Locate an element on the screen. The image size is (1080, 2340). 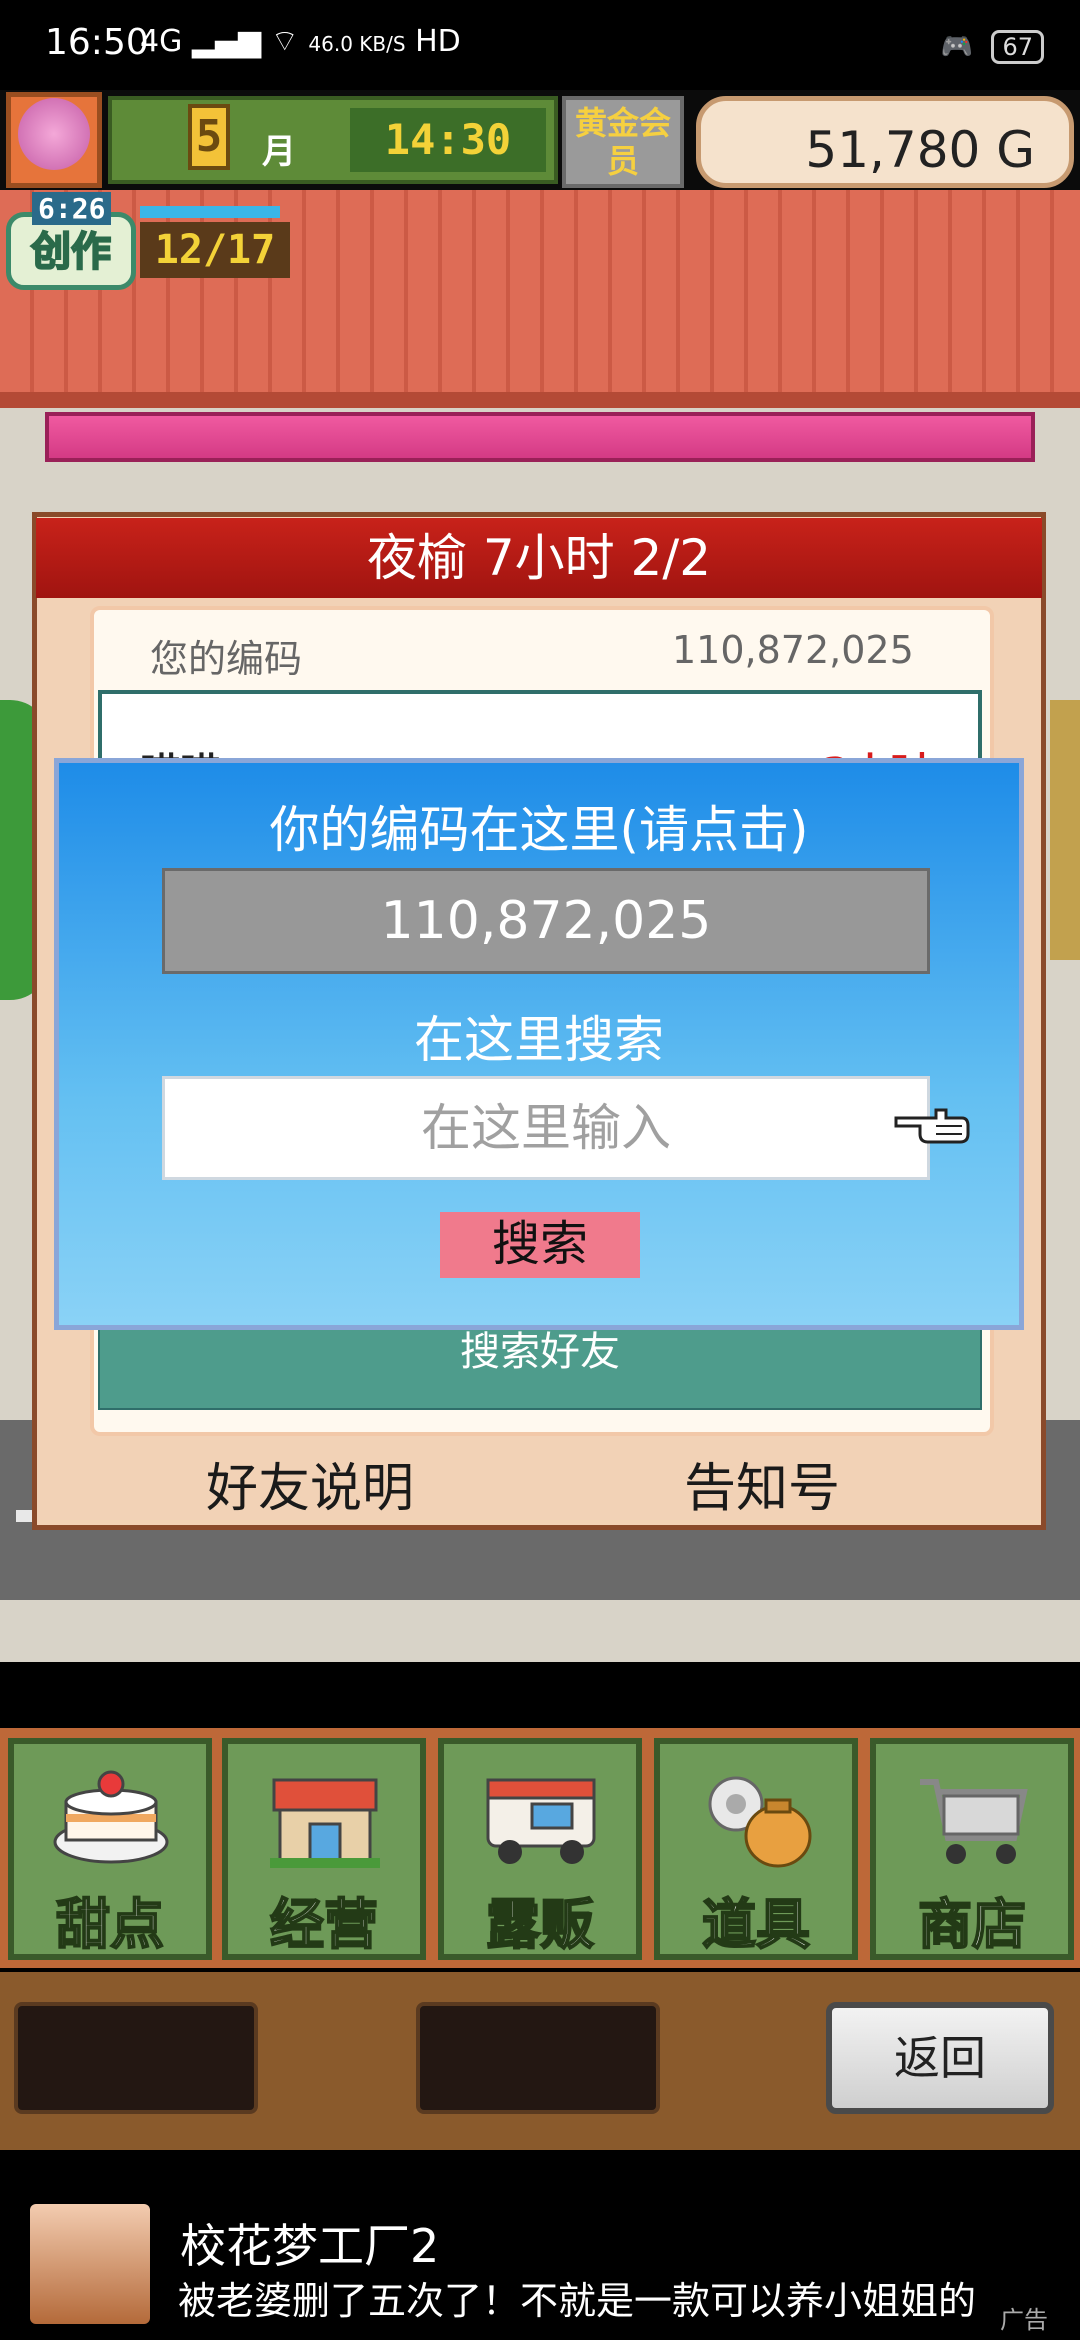
gamepad-icon: 🎮 is located at coordinates (957, 47).